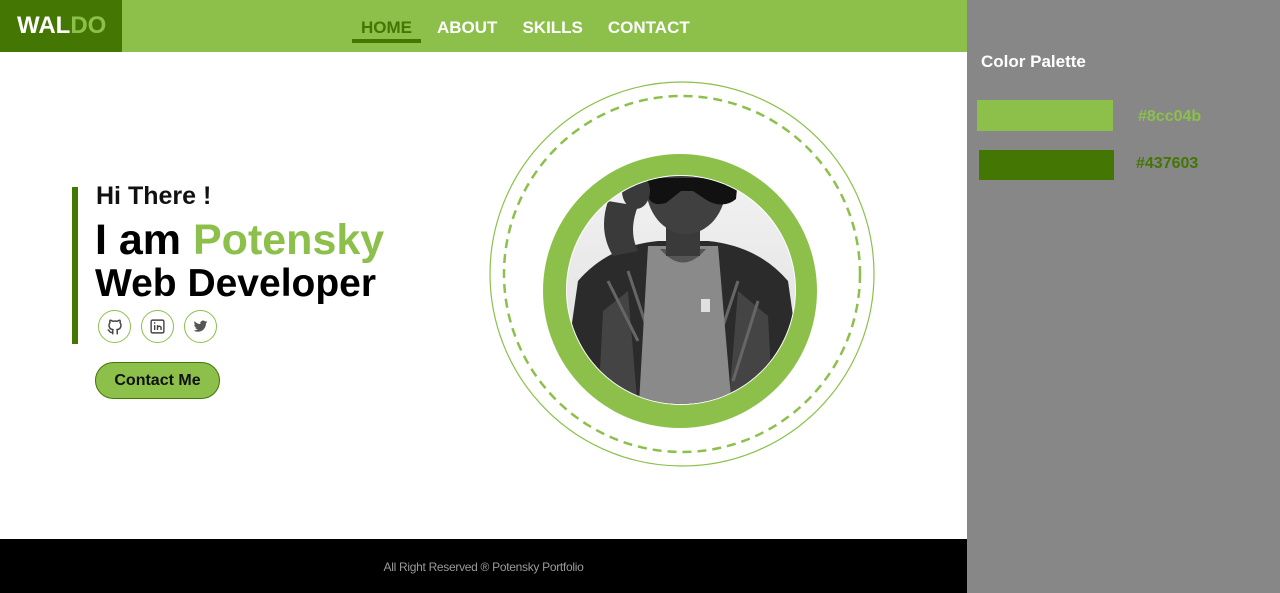  What do you see at coordinates (236, 283) in the screenshot?
I see `hero-role: Web Developer` at bounding box center [236, 283].